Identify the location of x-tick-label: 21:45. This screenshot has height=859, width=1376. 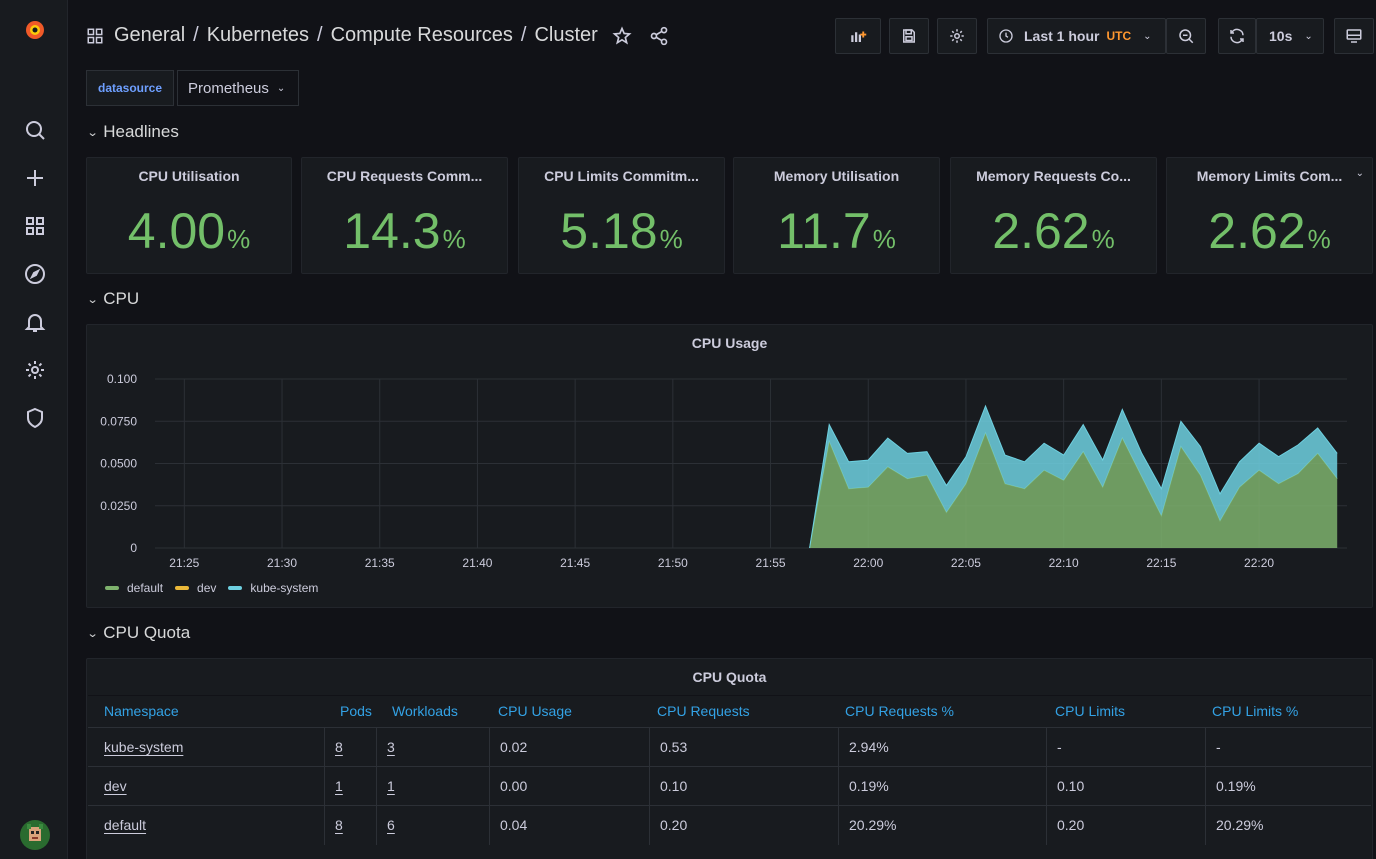
(575, 563).